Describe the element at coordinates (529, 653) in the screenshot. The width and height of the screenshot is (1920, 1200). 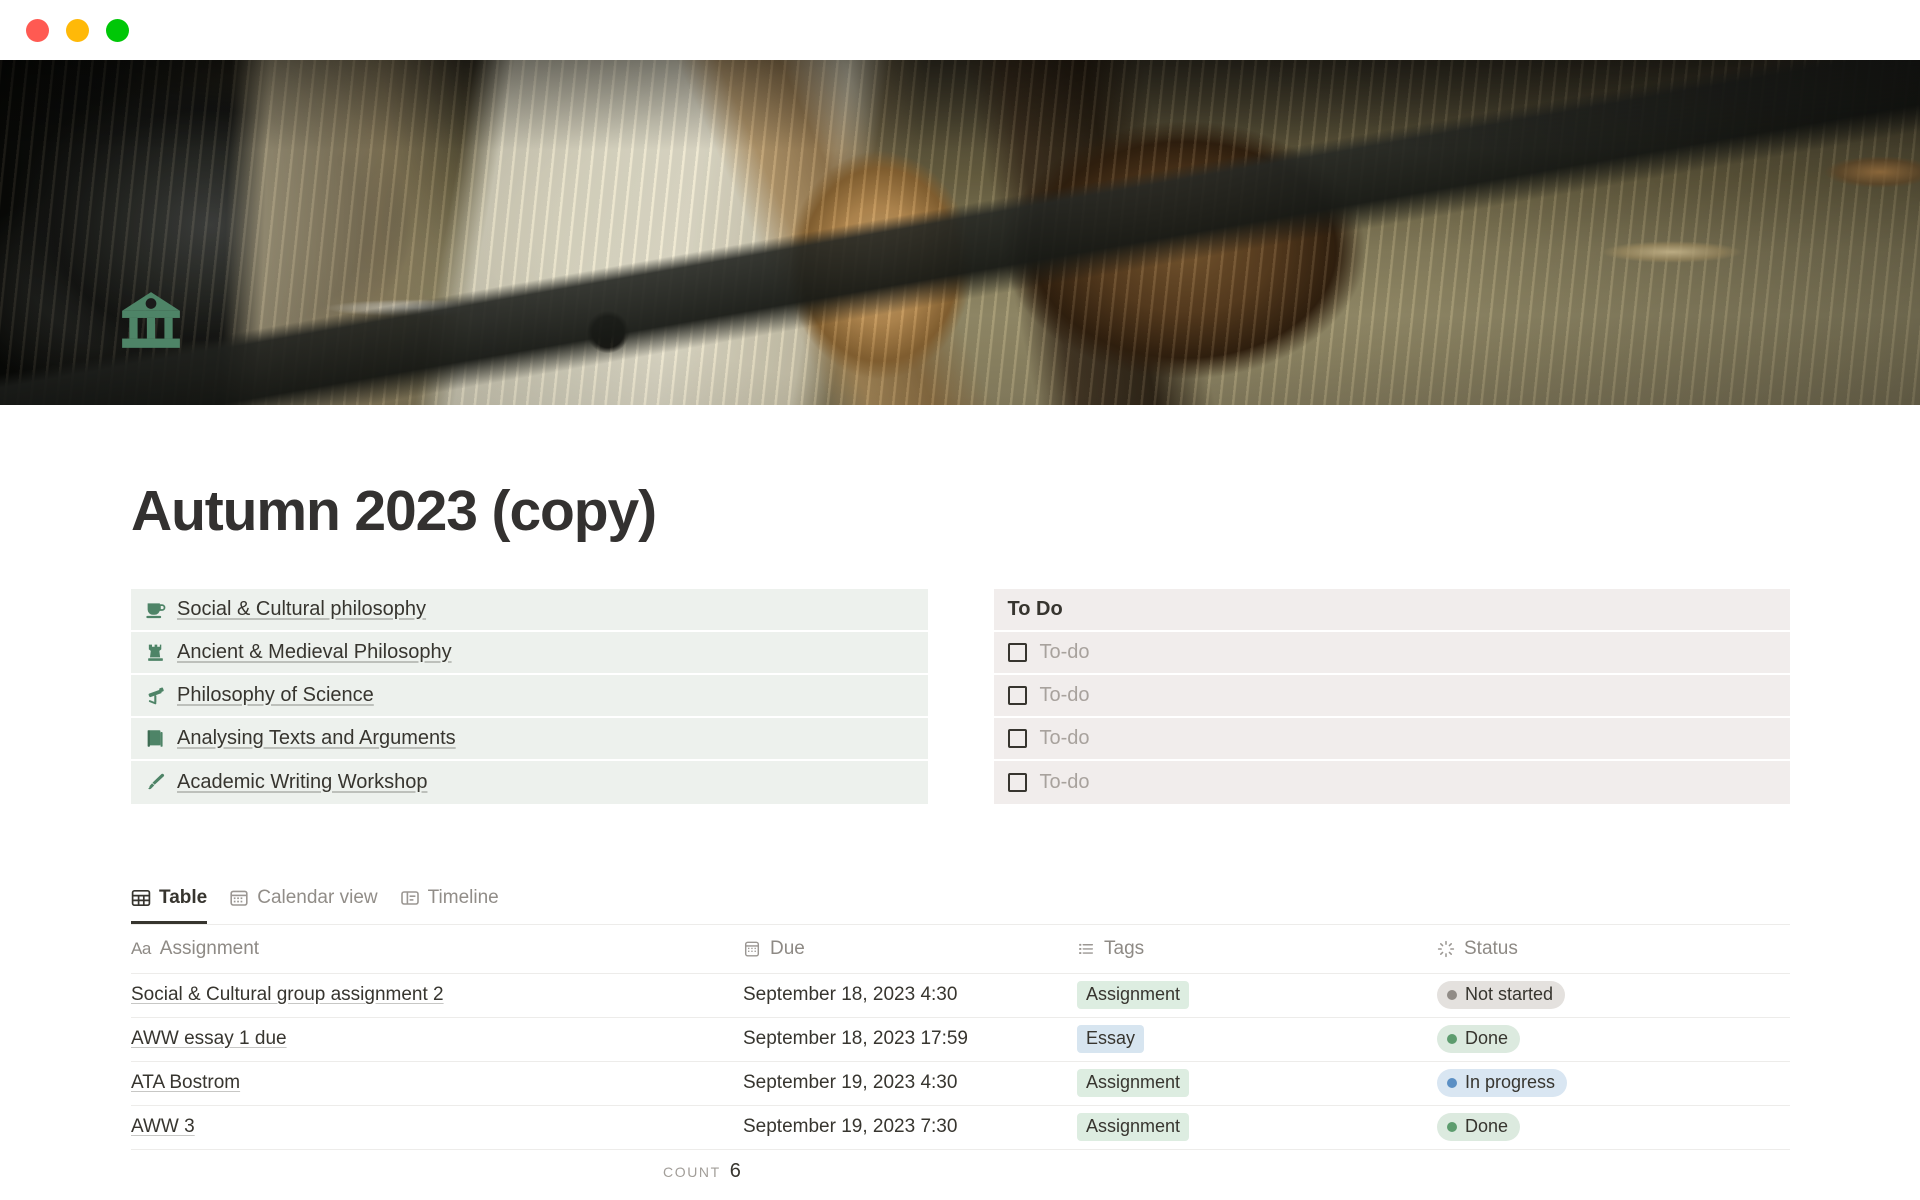
I see `course-link-row: Ancient & Medieval Philosophy` at that location.